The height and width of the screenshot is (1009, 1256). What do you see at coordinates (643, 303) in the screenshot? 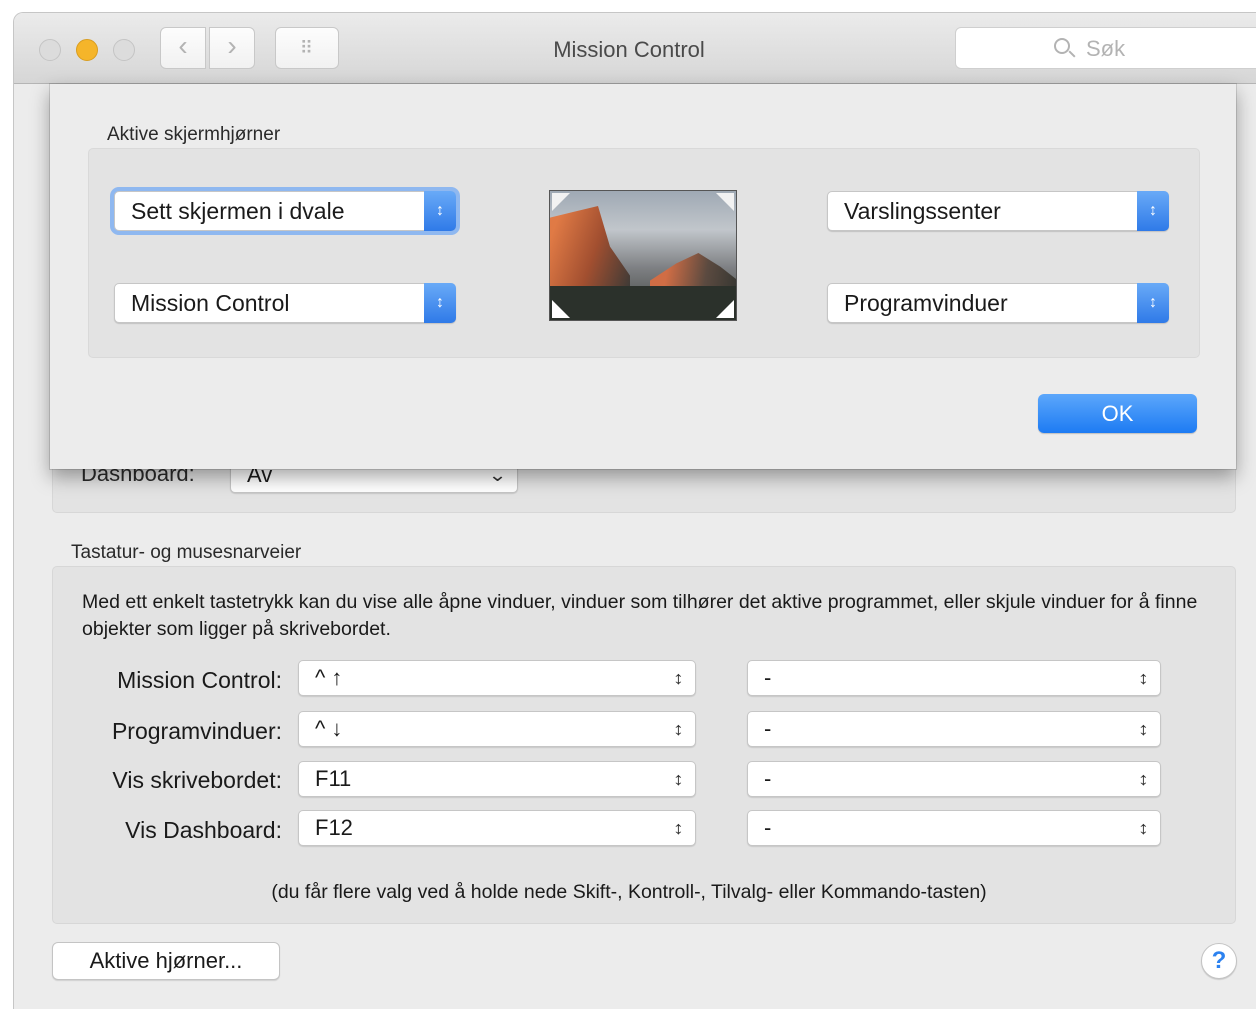
I see `valley-shape` at bounding box center [643, 303].